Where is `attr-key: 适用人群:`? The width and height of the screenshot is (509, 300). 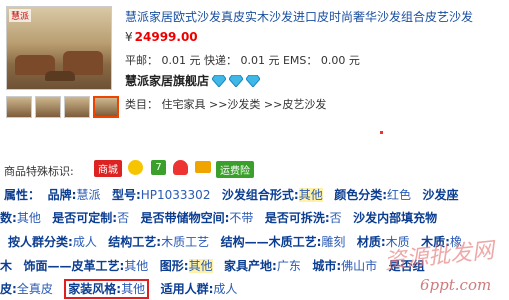 attr-key: 适用人群: is located at coordinates (187, 289).